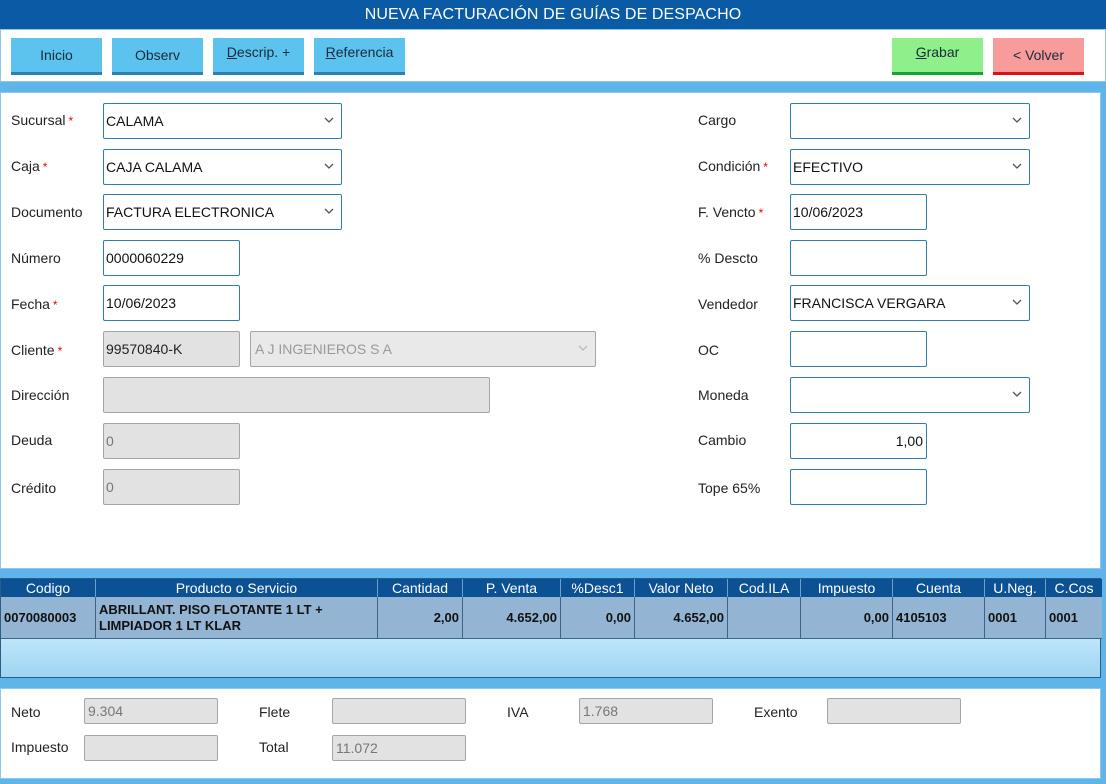  I want to click on descto-label: % Descto, so click(728, 258).